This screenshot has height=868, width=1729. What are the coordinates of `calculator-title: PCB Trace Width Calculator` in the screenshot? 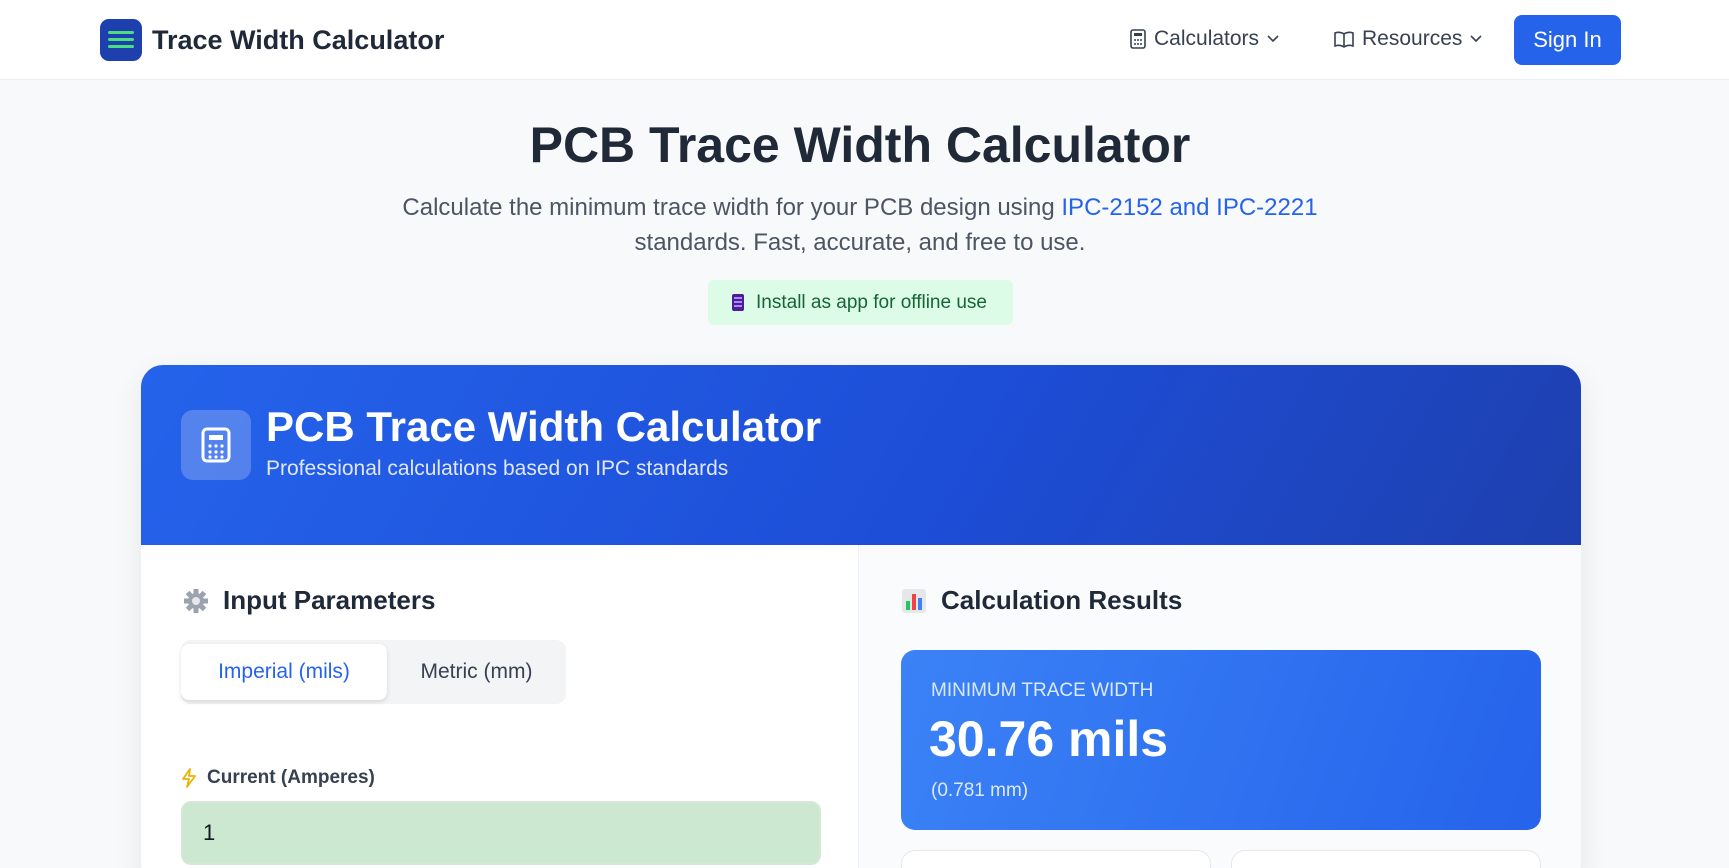 It's located at (544, 426).